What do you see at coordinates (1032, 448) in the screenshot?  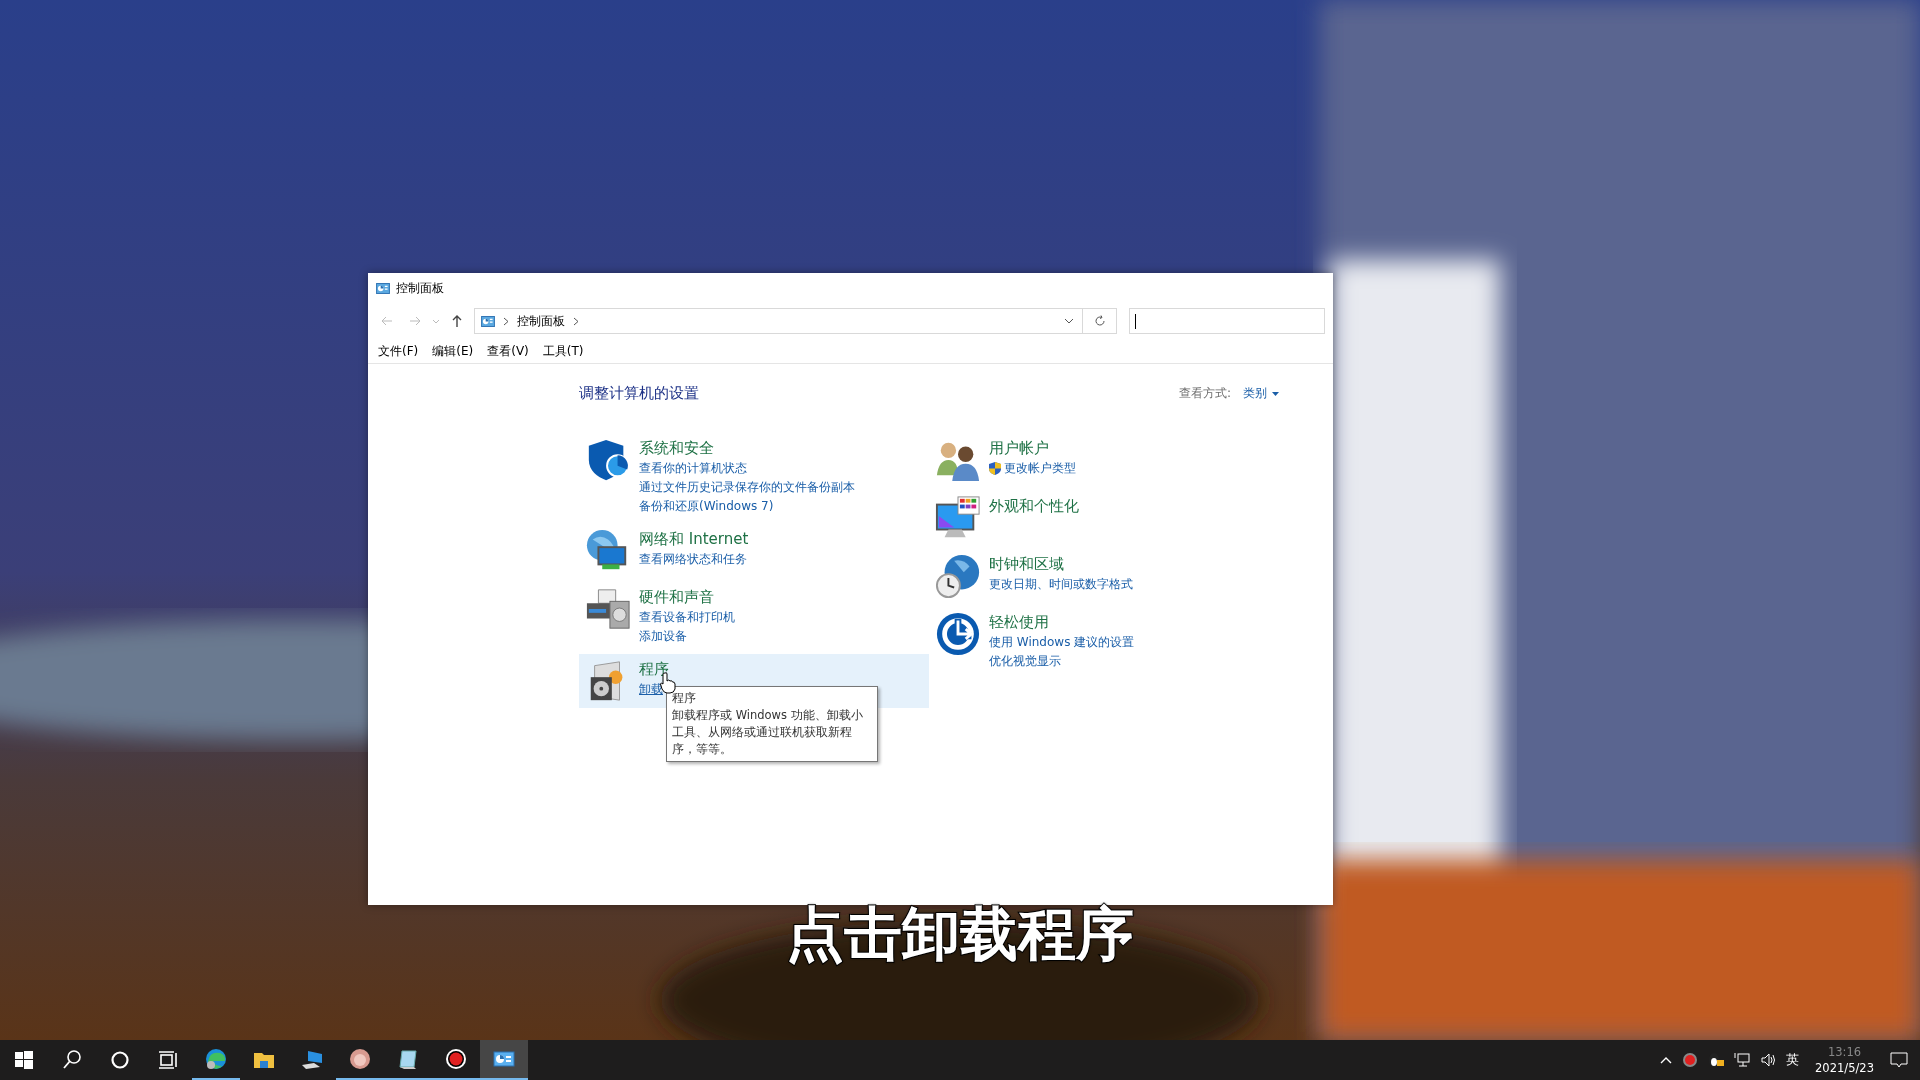 I see `category-title: 用户帐户` at bounding box center [1032, 448].